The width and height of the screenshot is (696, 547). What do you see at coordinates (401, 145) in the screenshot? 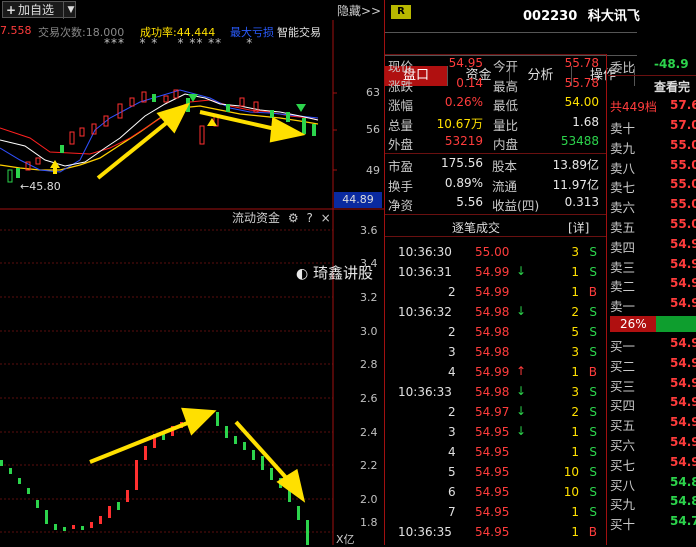
I see `quote-label: 外盘` at bounding box center [401, 145].